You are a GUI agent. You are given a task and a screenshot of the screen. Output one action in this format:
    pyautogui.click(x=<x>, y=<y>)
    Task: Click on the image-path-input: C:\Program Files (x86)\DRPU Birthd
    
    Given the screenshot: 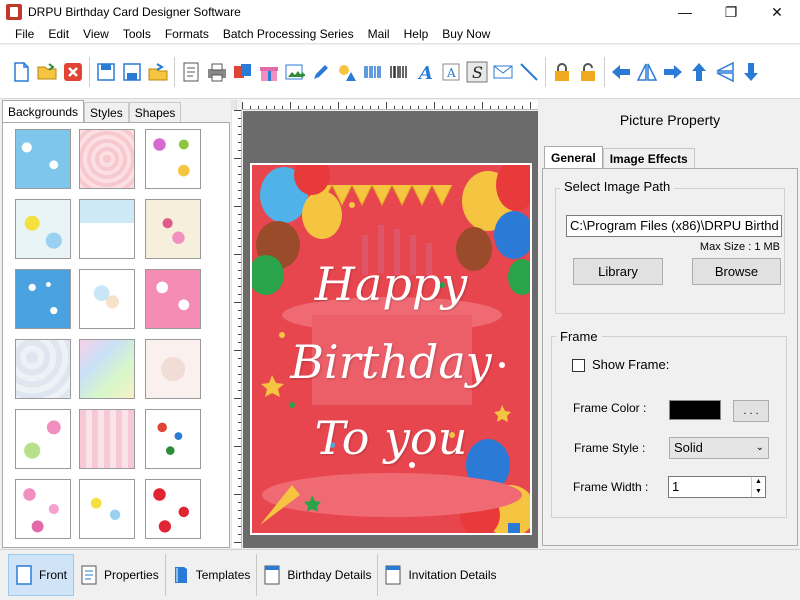 What is the action you would take?
    pyautogui.click(x=674, y=226)
    